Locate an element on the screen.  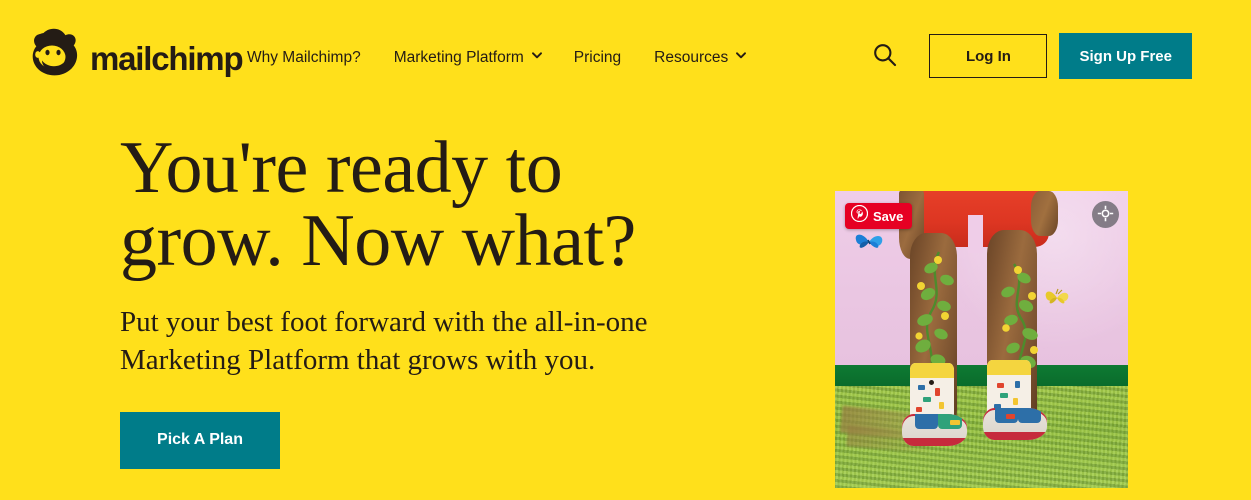
photo-hedge-band is located at coordinates (981, 375).